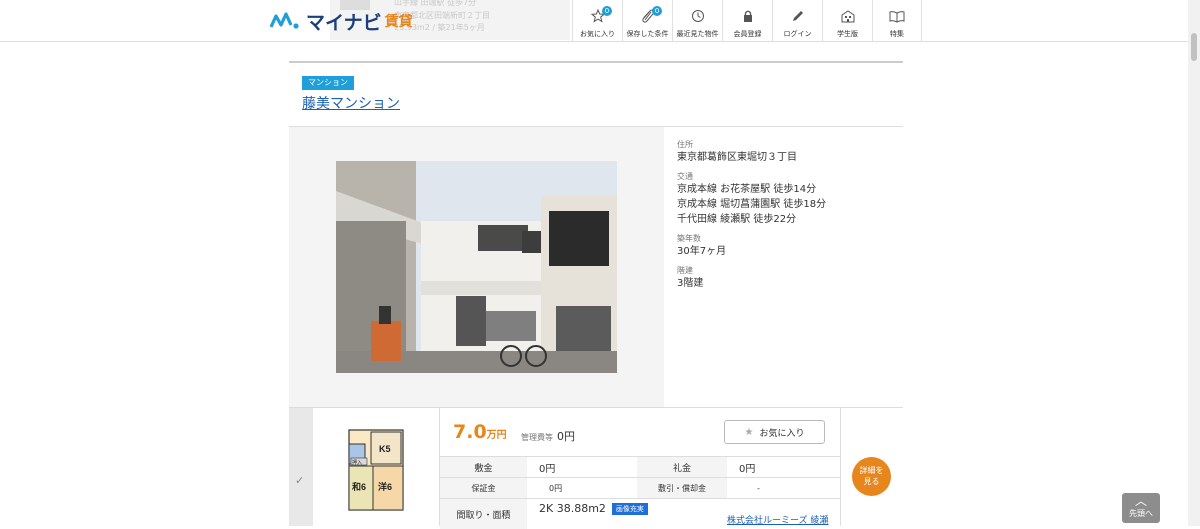  I want to click on property-photo, so click(476, 267).